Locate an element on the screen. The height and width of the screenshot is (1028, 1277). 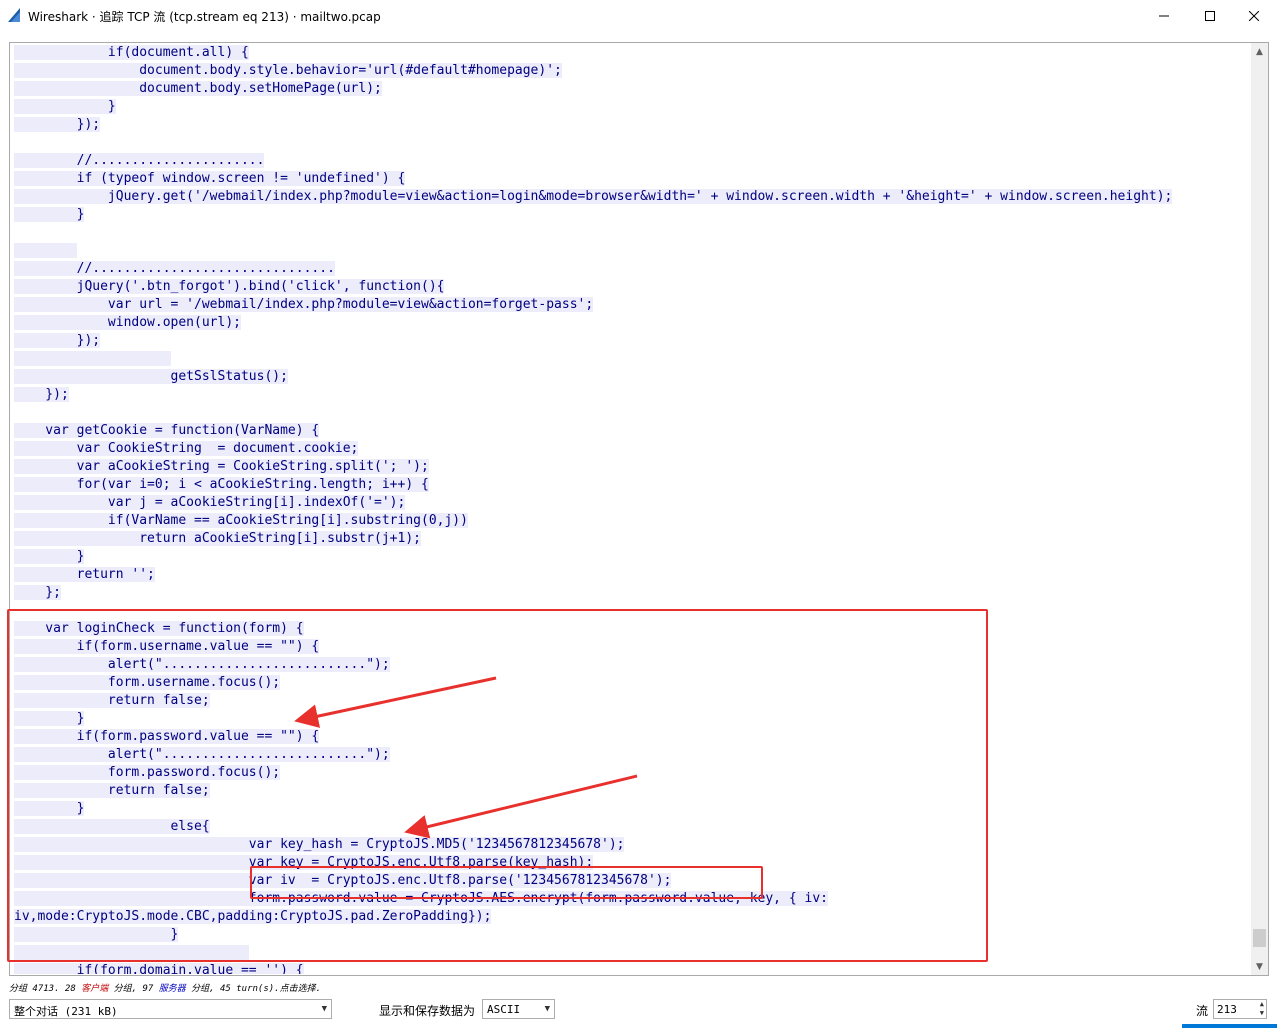
show-save-label: 显示和保存数据为 is located at coordinates (427, 1011).